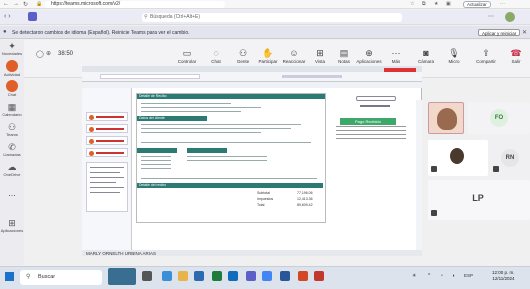  I want to click on tray-arrow-icon: ^, so click(429, 276).